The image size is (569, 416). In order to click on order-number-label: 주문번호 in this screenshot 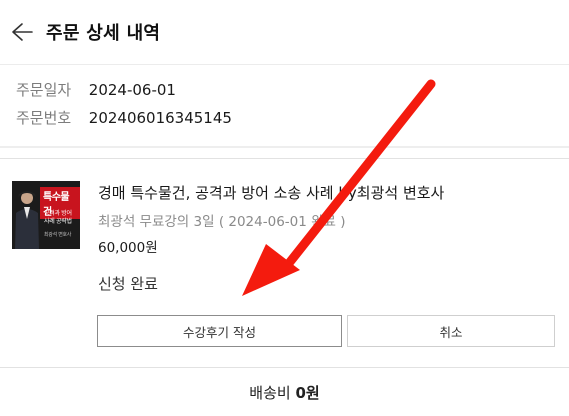, I will do `click(44, 118)`.